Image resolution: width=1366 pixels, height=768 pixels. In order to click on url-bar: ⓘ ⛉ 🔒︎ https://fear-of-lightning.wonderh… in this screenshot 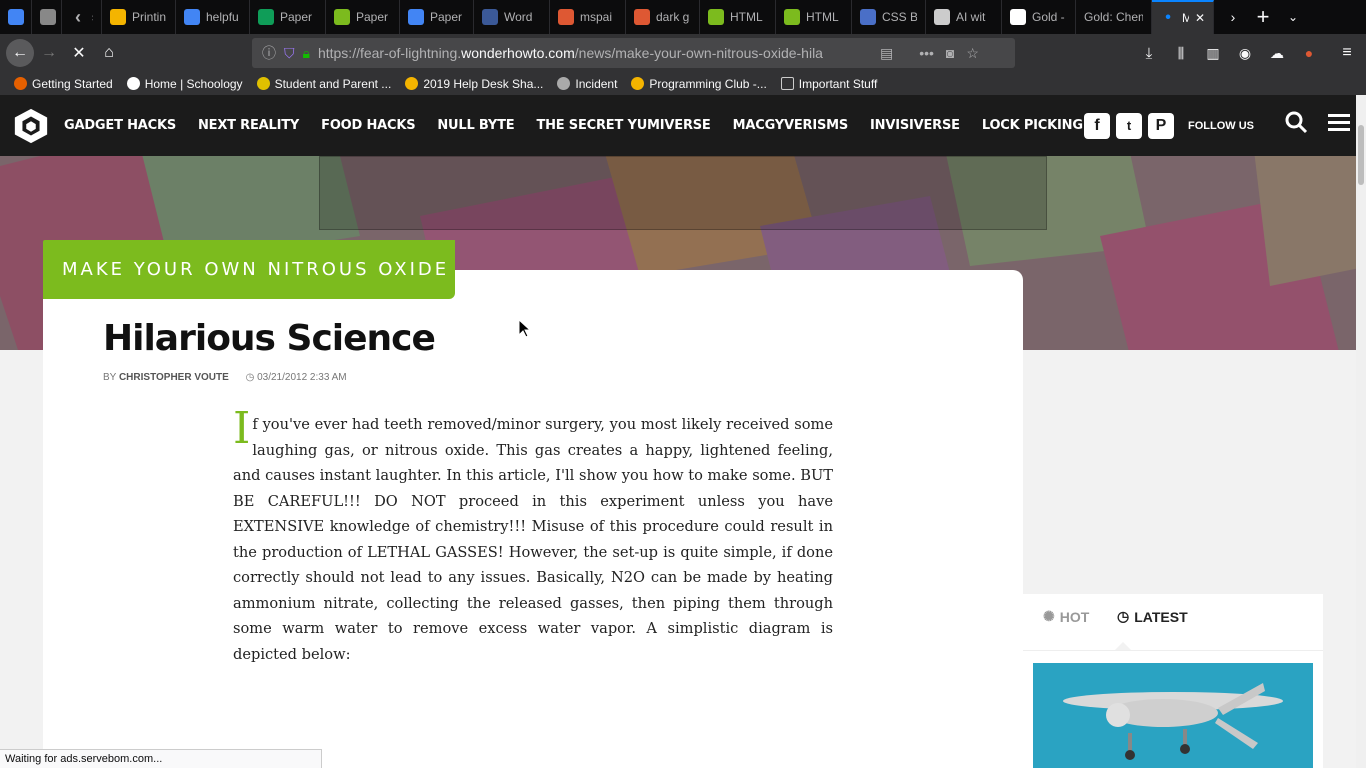, I will do `click(633, 53)`.